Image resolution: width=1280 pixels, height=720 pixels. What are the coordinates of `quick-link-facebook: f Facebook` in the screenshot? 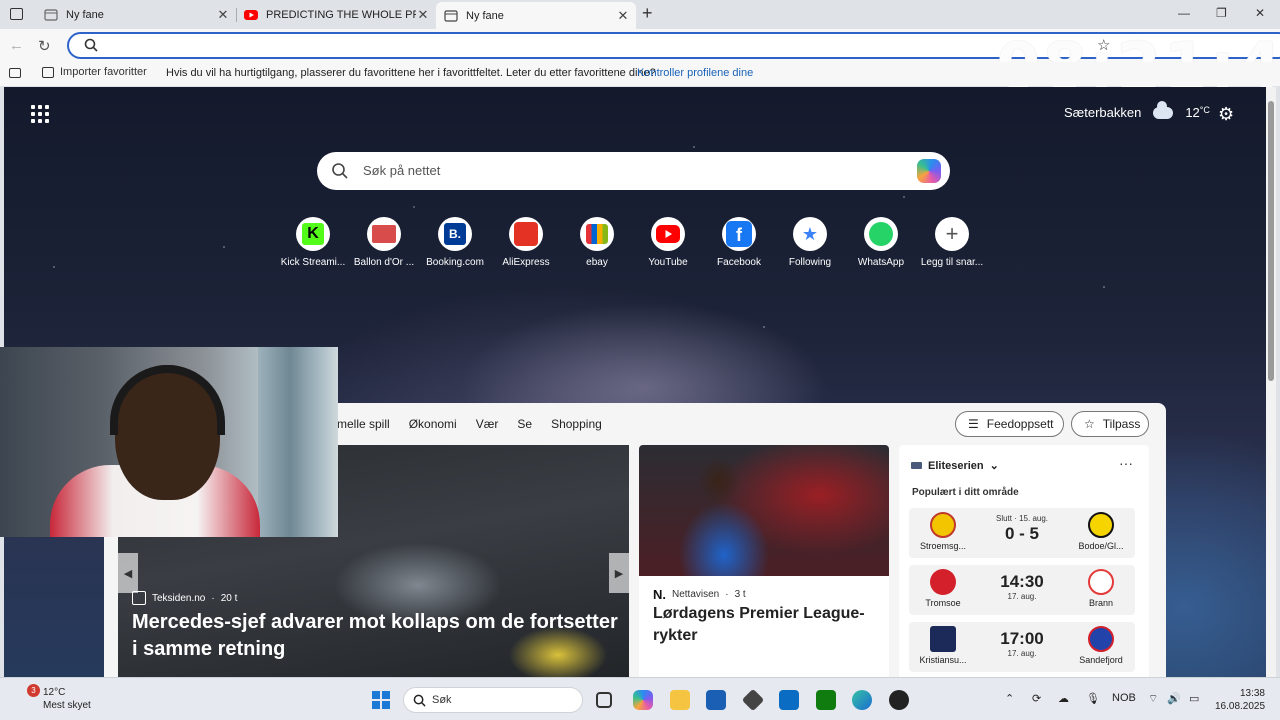 It's located at (739, 242).